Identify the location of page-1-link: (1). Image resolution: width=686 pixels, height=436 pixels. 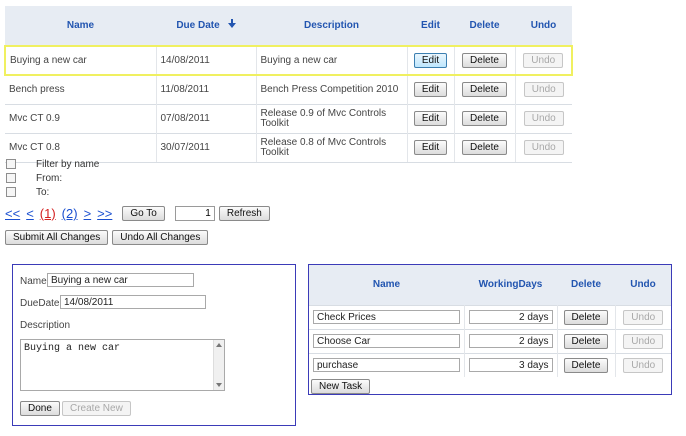
(48, 213).